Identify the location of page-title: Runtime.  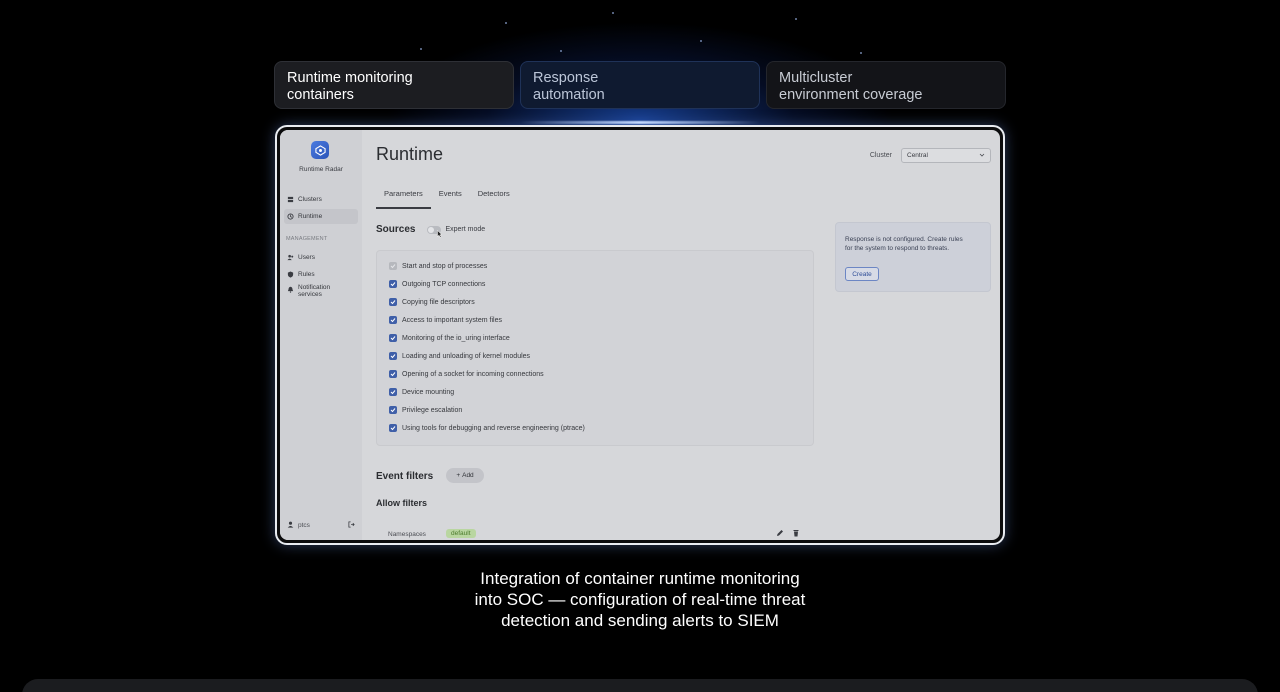
(410, 154).